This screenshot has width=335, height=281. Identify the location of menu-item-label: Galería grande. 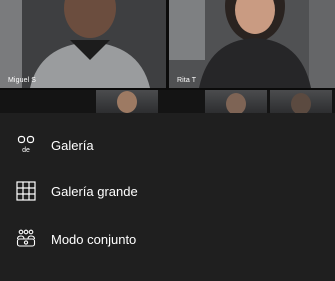
(94, 191).